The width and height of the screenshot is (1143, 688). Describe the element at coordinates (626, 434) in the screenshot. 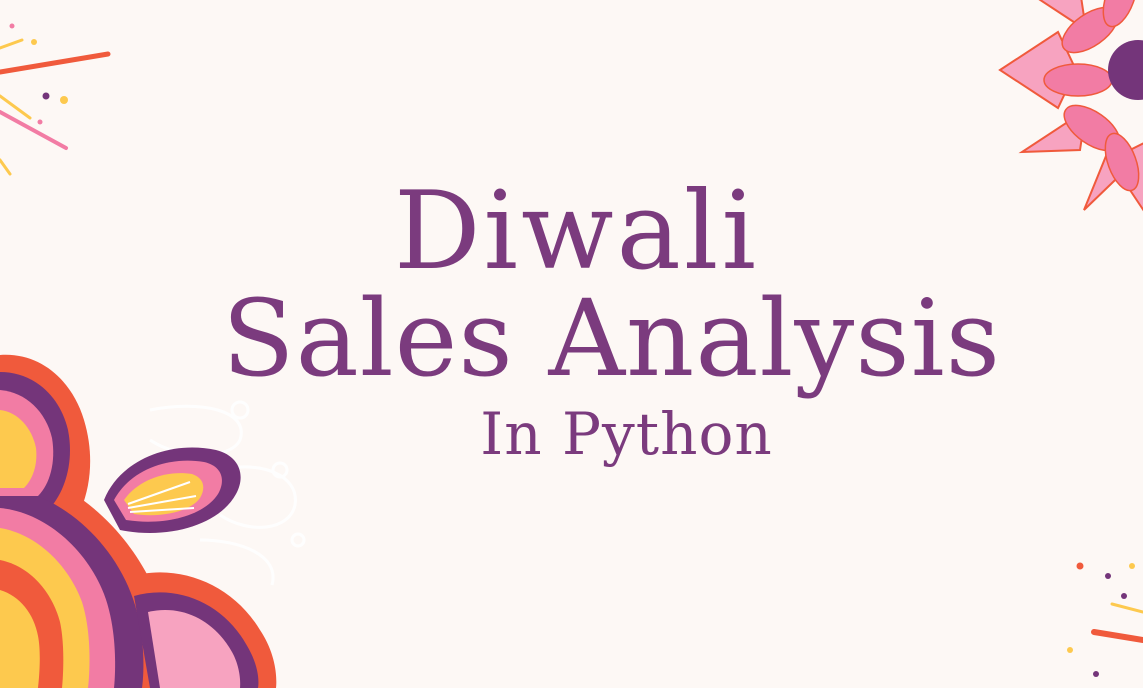

I see `subtitle-in-python: In Python` at that location.